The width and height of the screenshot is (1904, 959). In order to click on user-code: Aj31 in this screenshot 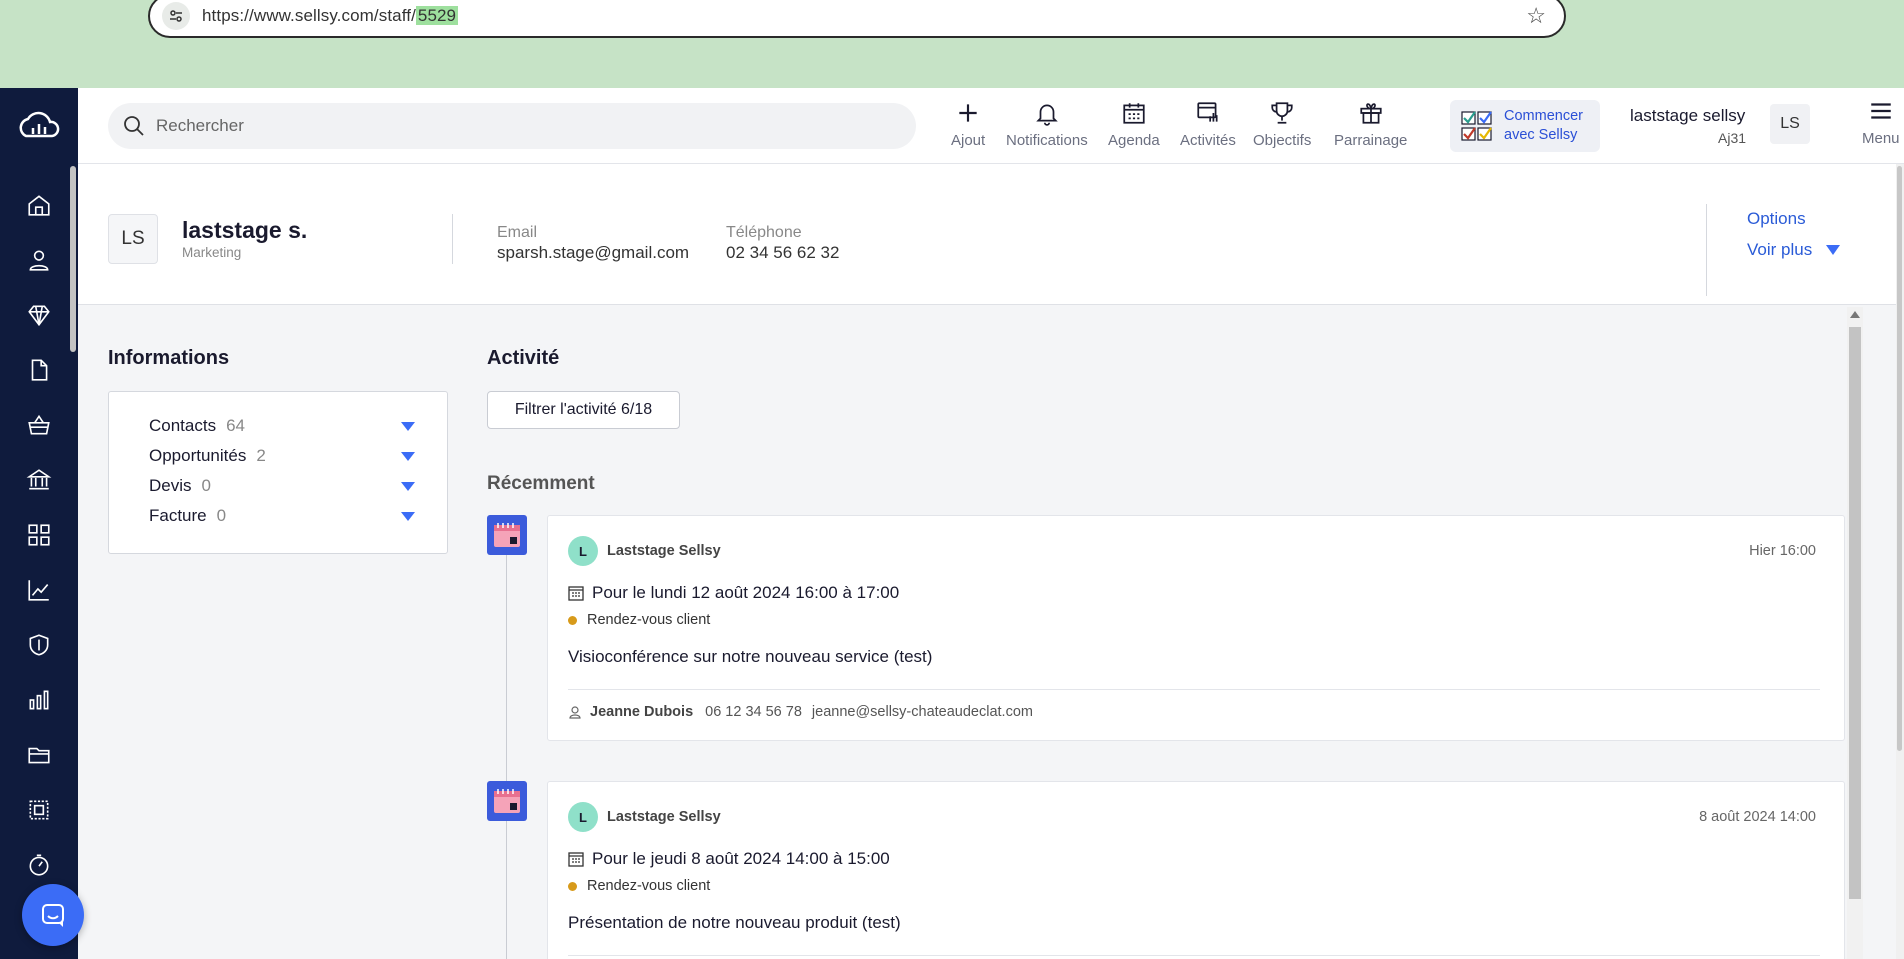, I will do `click(1732, 138)`.